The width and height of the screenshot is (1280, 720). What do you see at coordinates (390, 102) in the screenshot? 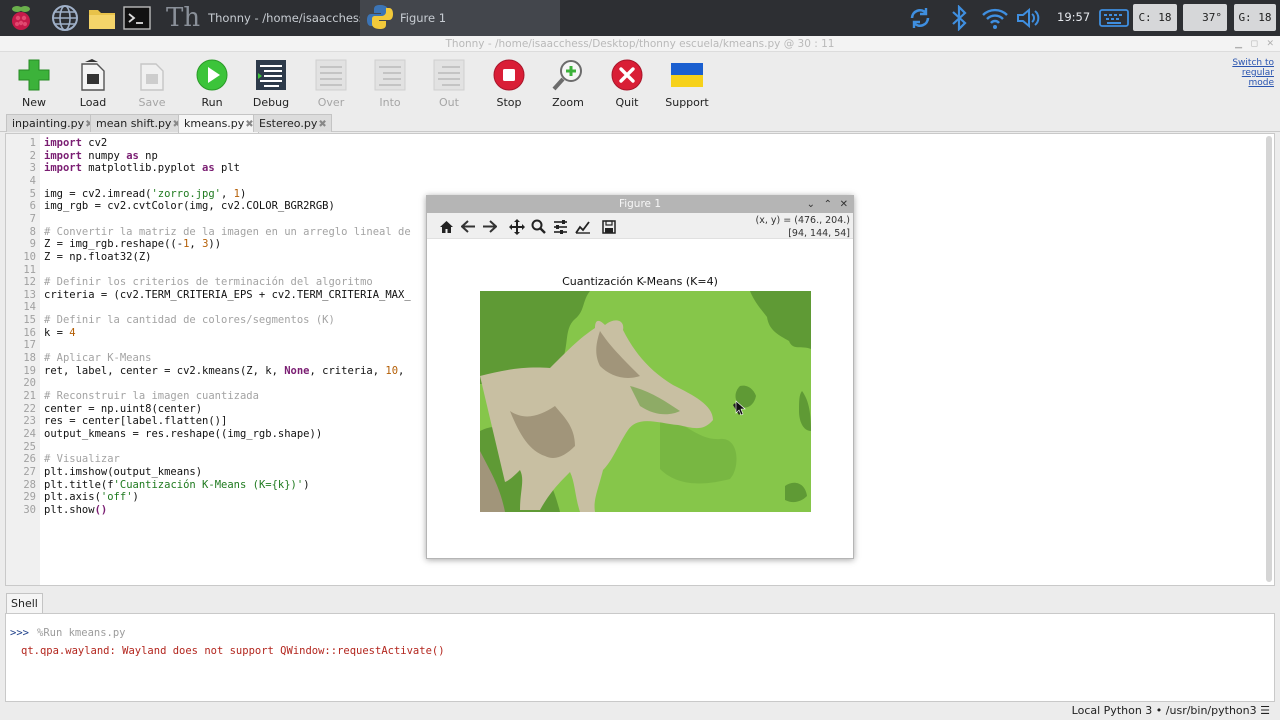
I see `step-into-label: Into` at bounding box center [390, 102].